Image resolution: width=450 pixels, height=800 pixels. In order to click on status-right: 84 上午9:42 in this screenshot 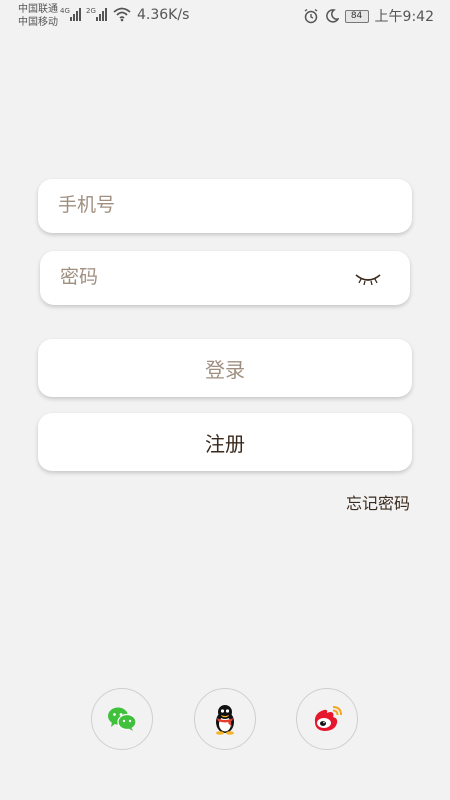, I will do `click(368, 16)`.